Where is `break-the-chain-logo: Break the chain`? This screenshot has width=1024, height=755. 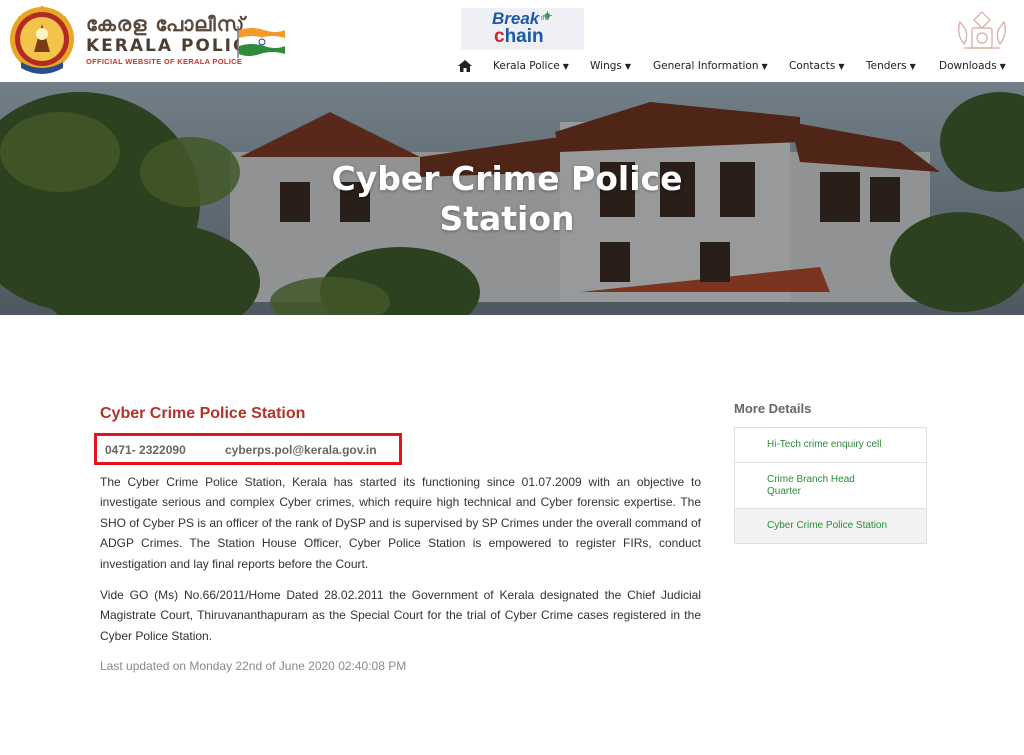
break-the-chain-logo: Break the chain is located at coordinates (522, 29).